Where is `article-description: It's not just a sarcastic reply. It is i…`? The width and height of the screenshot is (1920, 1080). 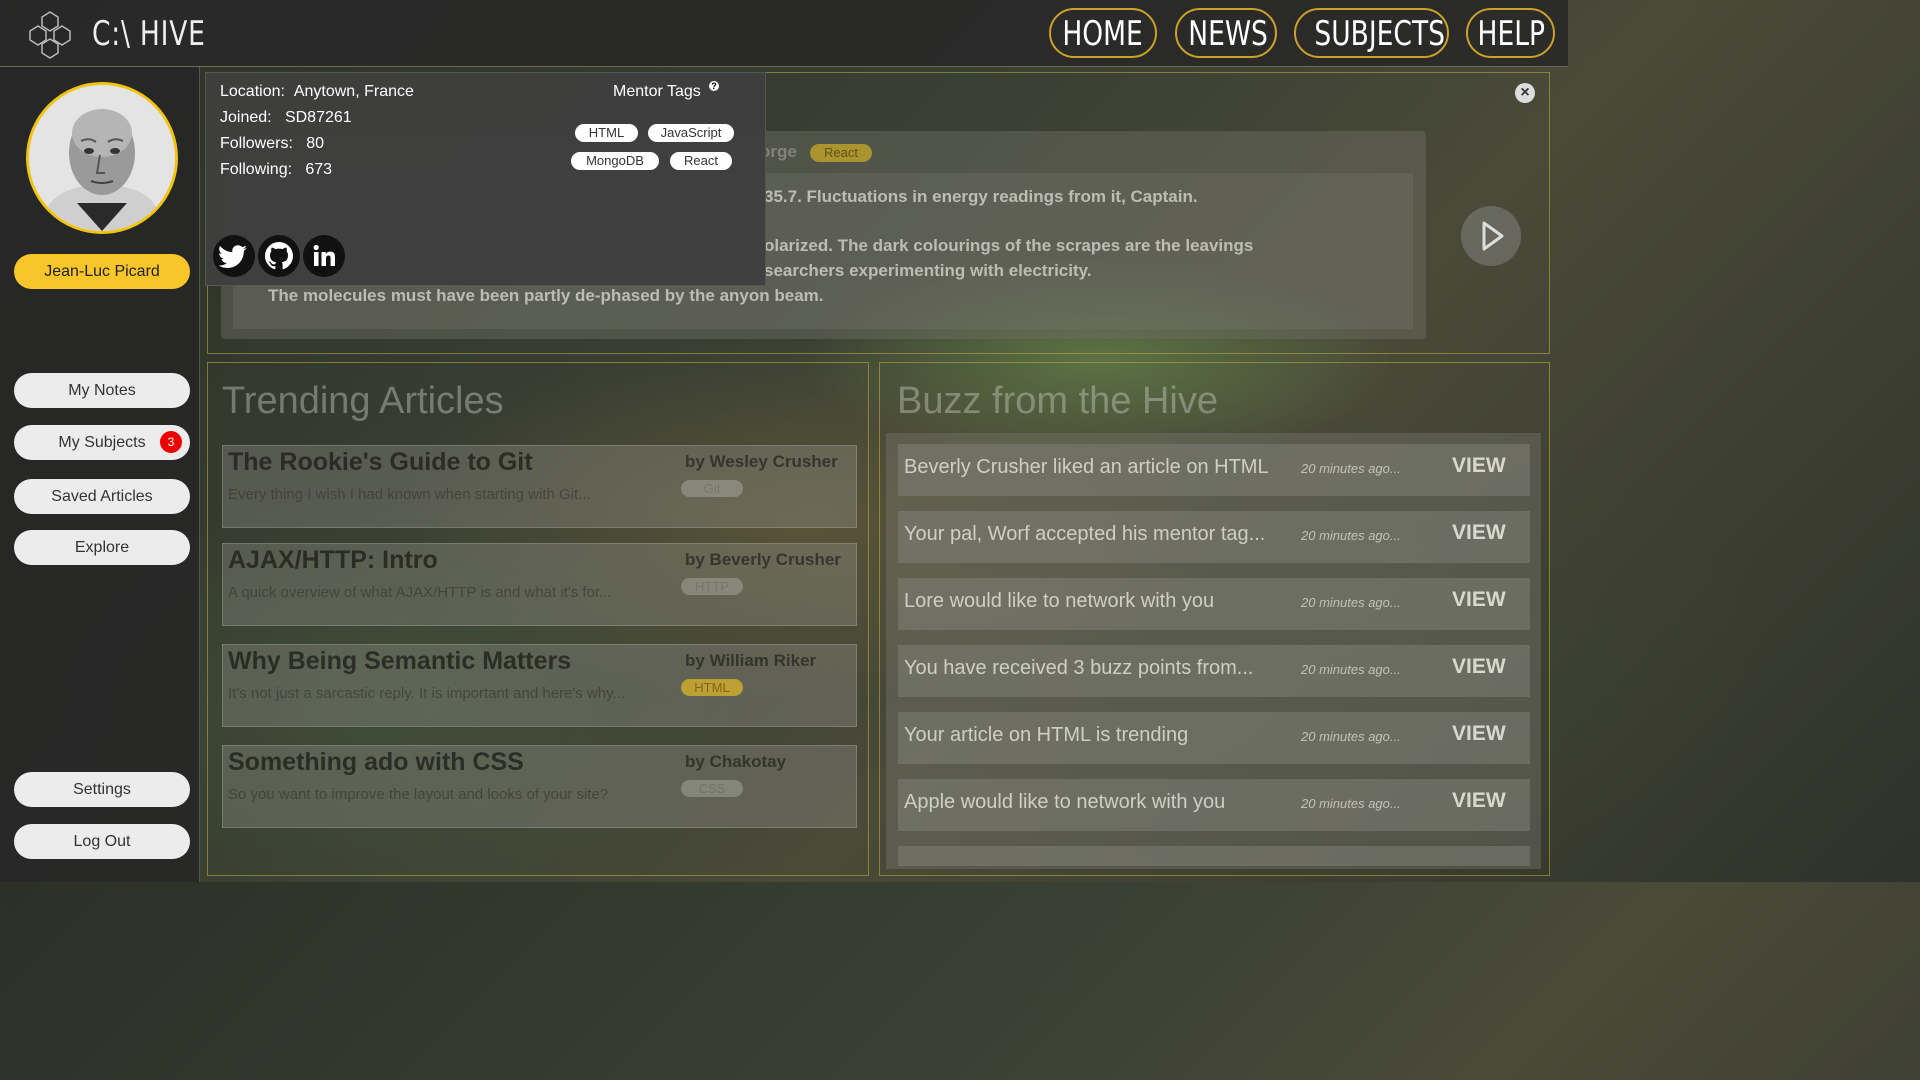
article-description: It's not just a sarcastic reply. It is i… is located at coordinates (426, 693).